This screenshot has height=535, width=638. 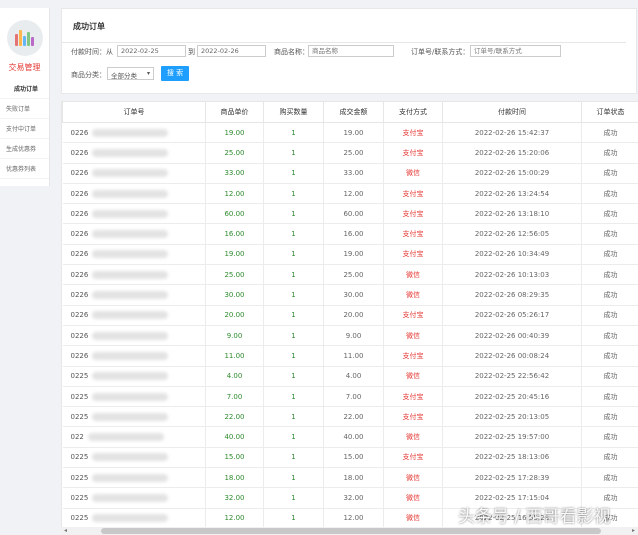 I want to click on header-order-no: 订单号, so click(x=134, y=112).